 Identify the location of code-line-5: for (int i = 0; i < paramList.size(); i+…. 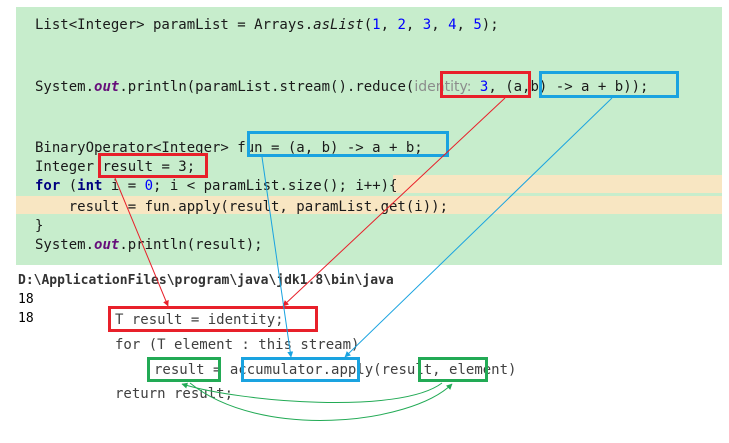
(216, 186).